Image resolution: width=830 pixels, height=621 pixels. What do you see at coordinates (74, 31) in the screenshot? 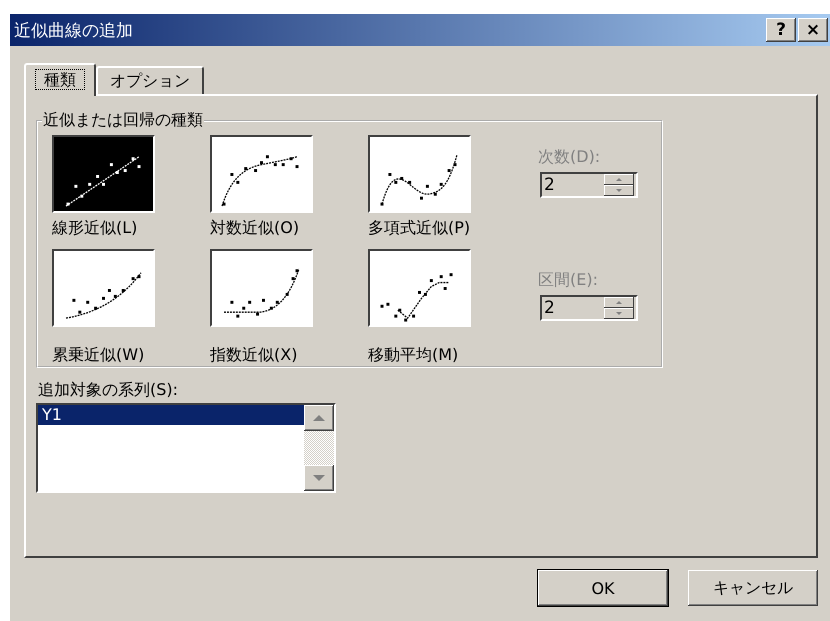
I see `window-title: 近似曲線の追加` at bounding box center [74, 31].